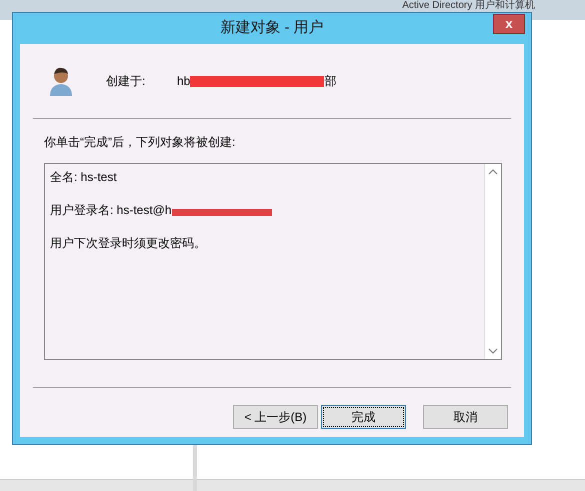 The width and height of the screenshot is (585, 491). What do you see at coordinates (83, 177) in the screenshot?
I see `summary-line: 全名: hs-test` at bounding box center [83, 177].